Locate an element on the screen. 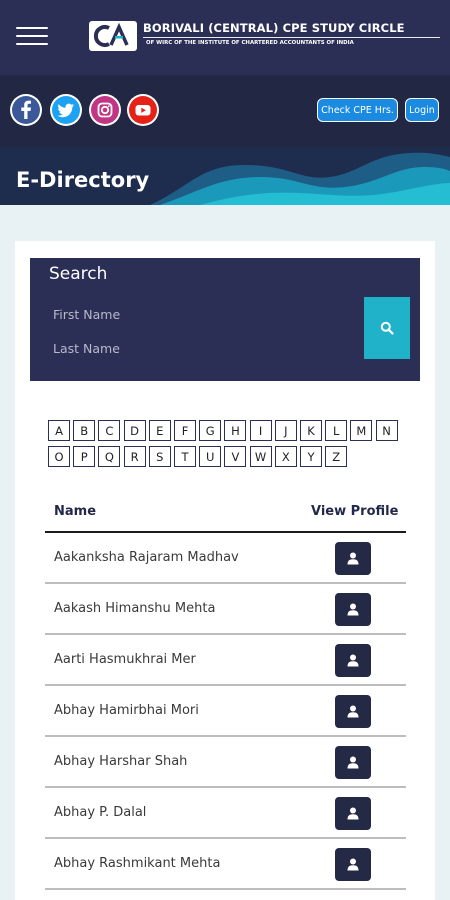  alphabet-filter-letter: U is located at coordinates (210, 456).